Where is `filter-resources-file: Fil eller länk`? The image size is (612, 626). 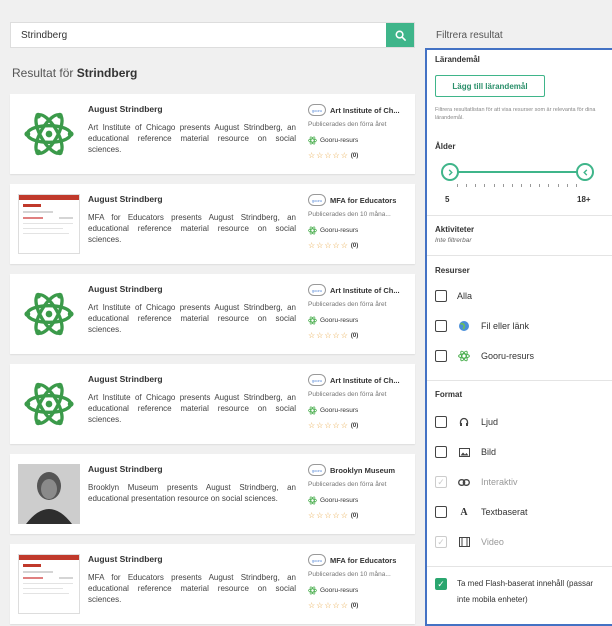 filter-resources-file: Fil eller länk is located at coordinates (482, 326).